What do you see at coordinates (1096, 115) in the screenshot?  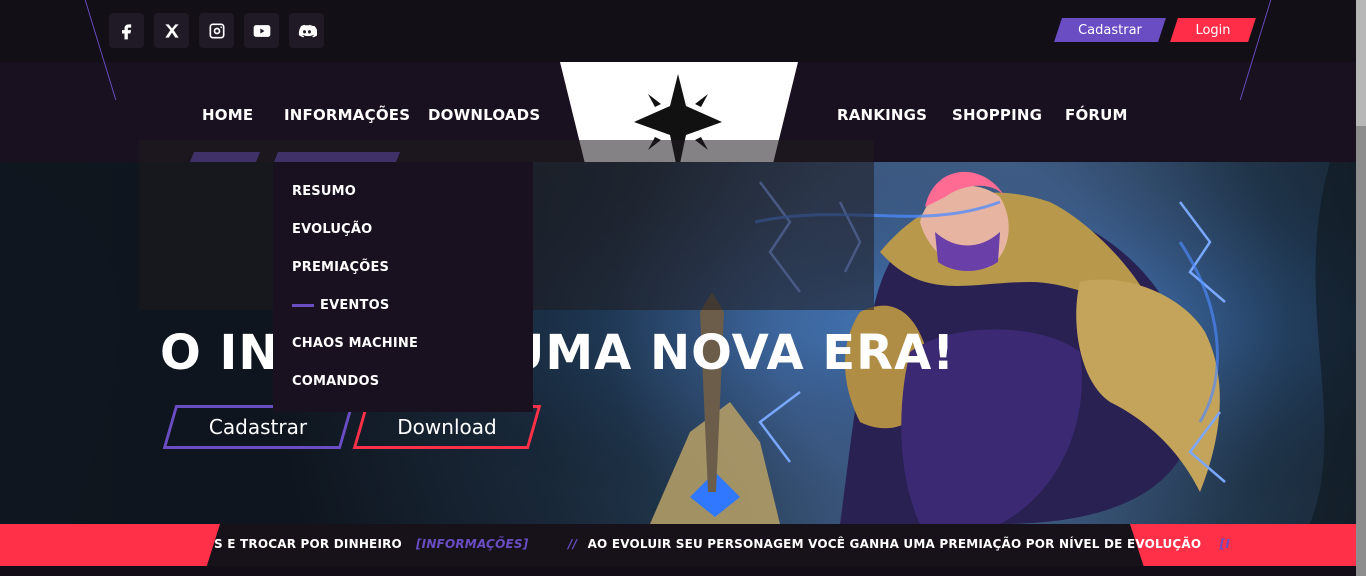 I see `nav-forum: FÓRUM` at bounding box center [1096, 115].